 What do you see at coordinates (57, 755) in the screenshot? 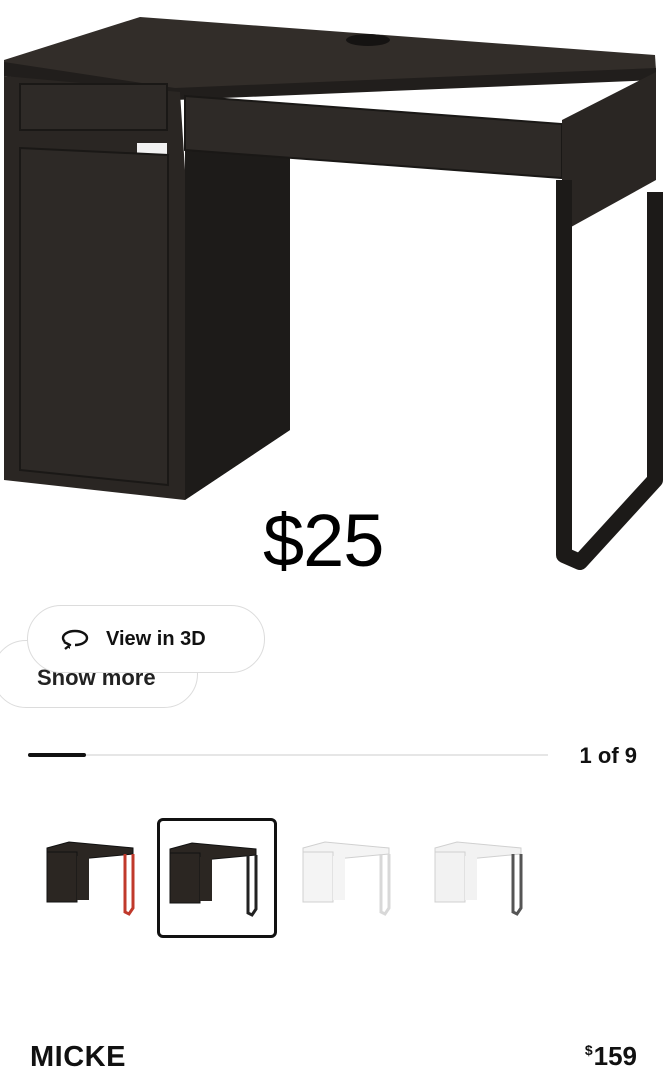
I see `gallery-progress-fill` at bounding box center [57, 755].